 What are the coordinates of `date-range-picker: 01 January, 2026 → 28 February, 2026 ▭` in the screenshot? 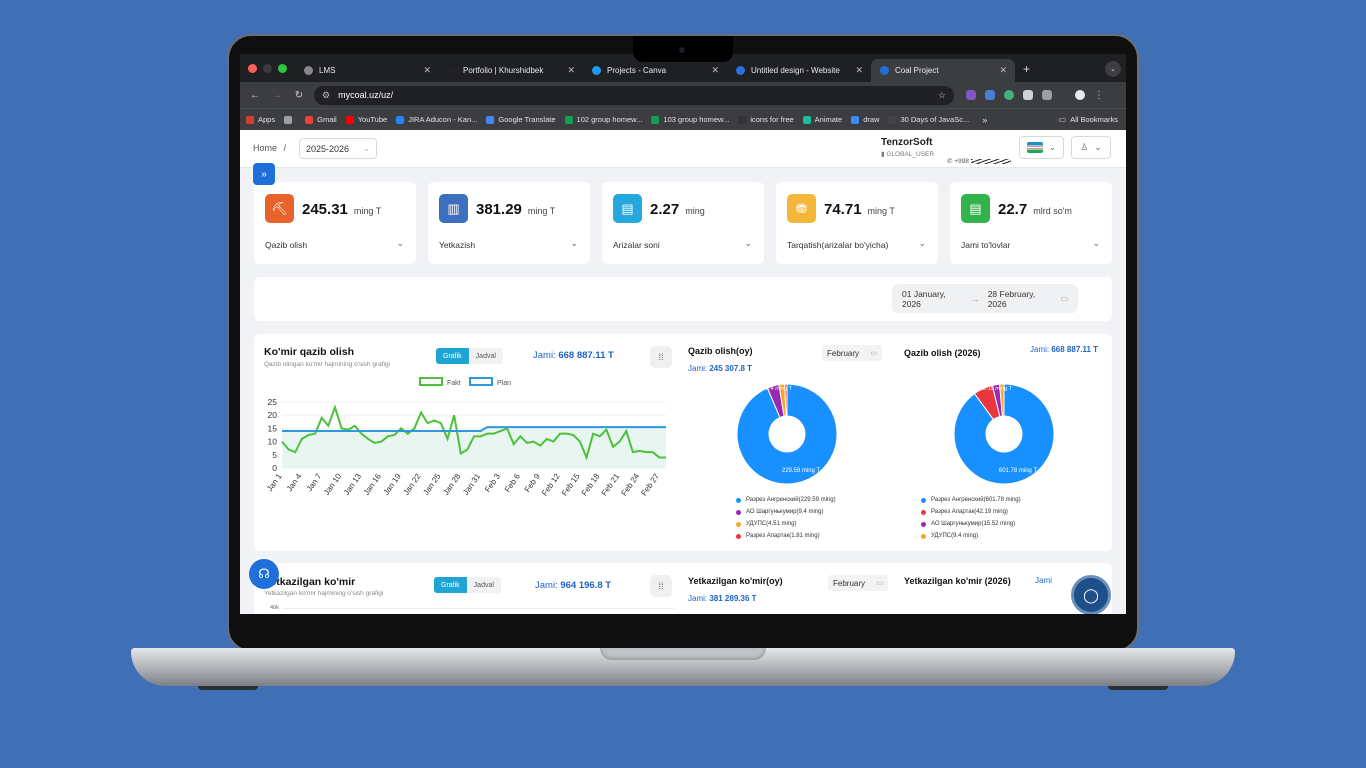 It's located at (985, 298).